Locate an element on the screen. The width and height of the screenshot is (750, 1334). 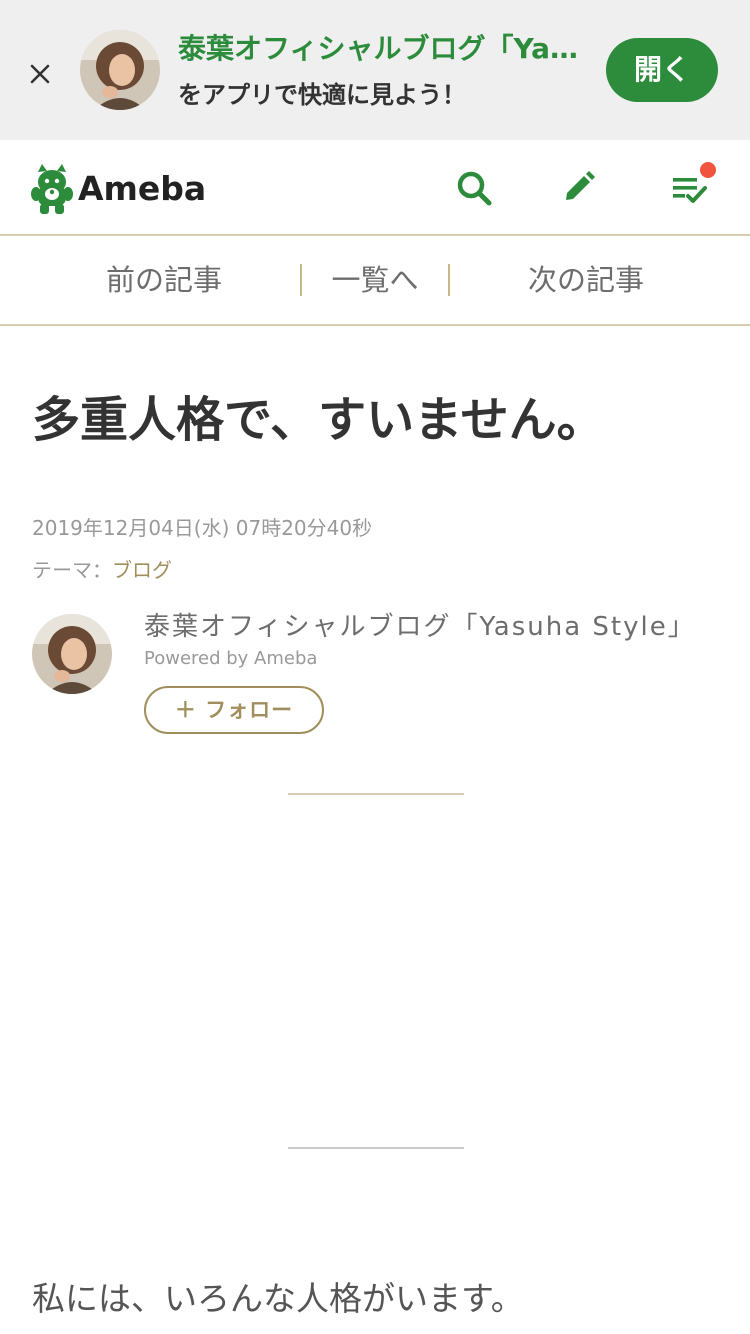
powered-by-text: Powered by Ameba is located at coordinates (231, 658).